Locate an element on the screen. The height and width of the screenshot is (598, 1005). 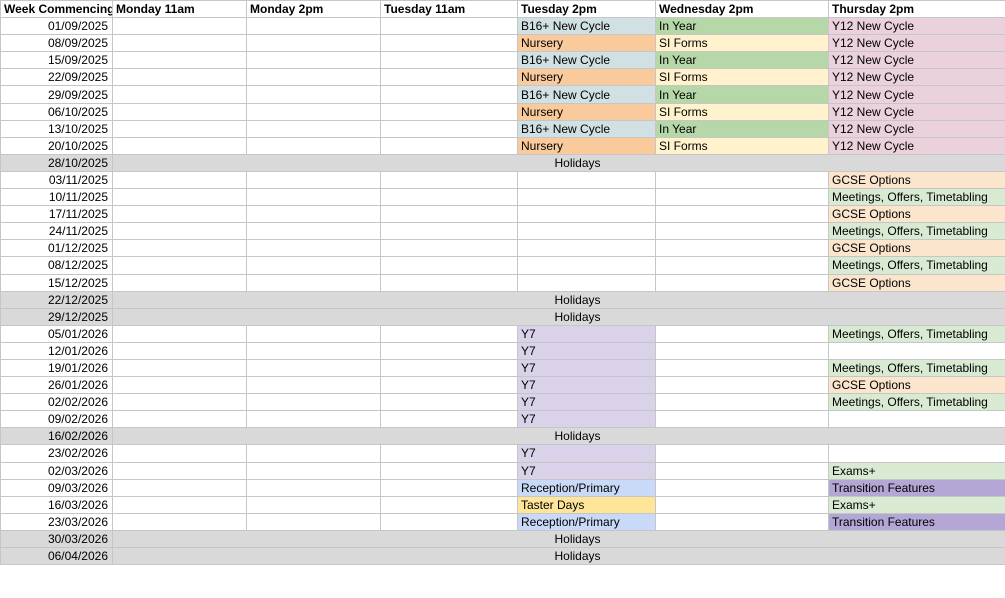
cell-week-commencing: 17/11/2025 is located at coordinates (56, 214).